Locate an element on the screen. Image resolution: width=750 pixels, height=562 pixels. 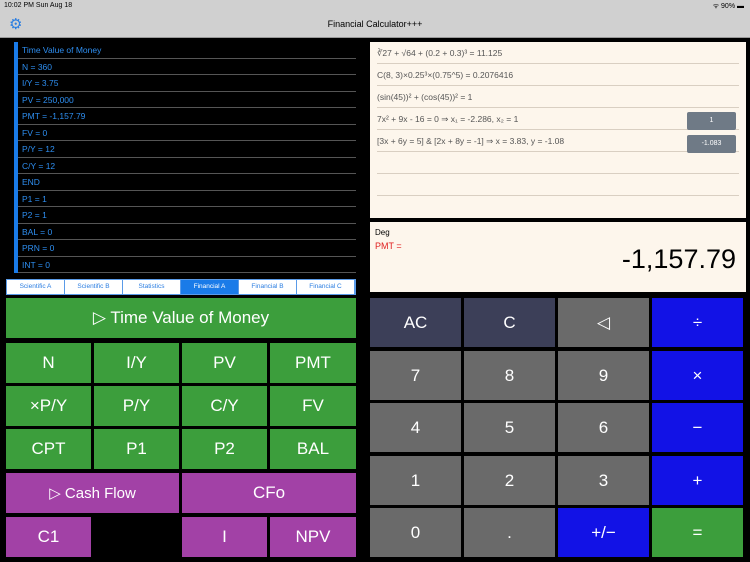
display-value: -1,157.79 is located at coordinates (678, 259).